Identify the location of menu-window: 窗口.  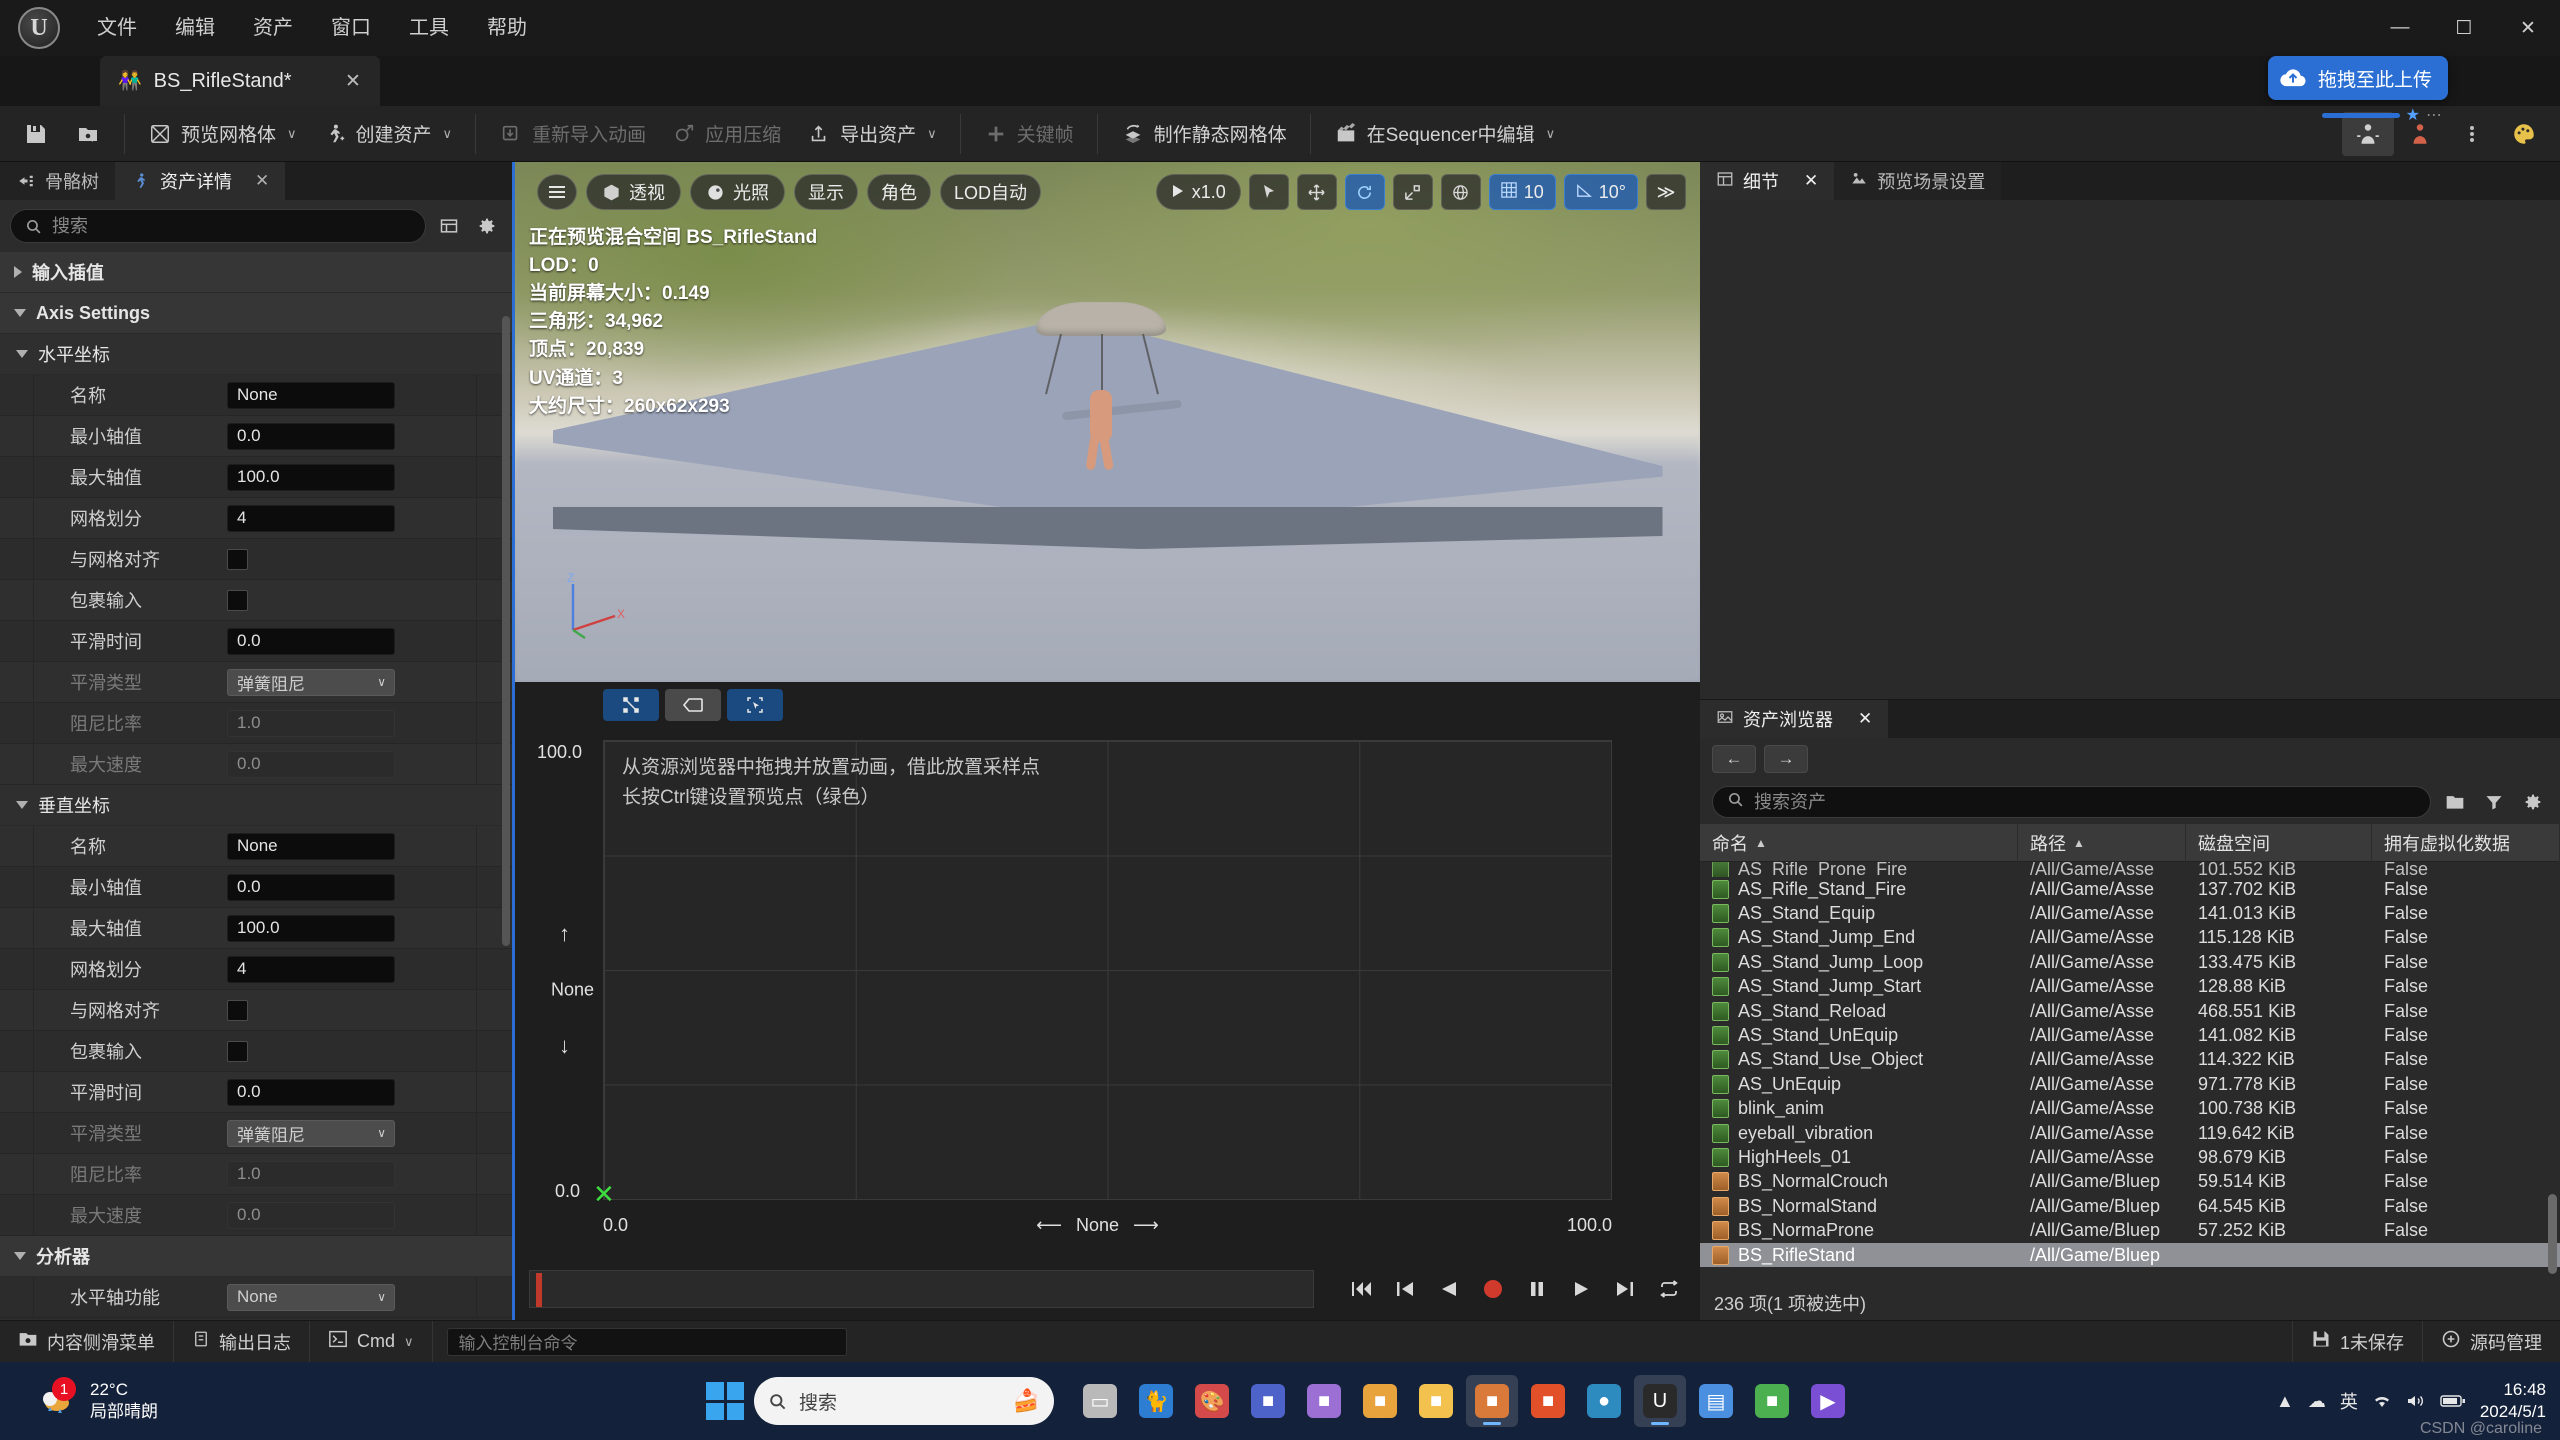
(351, 28).